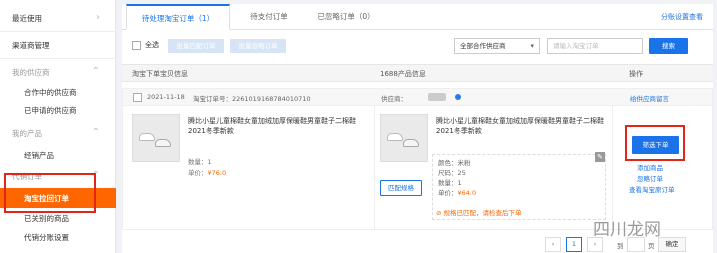  What do you see at coordinates (440, 213) in the screenshot?
I see `warning-icon: ⊘` at bounding box center [440, 213].